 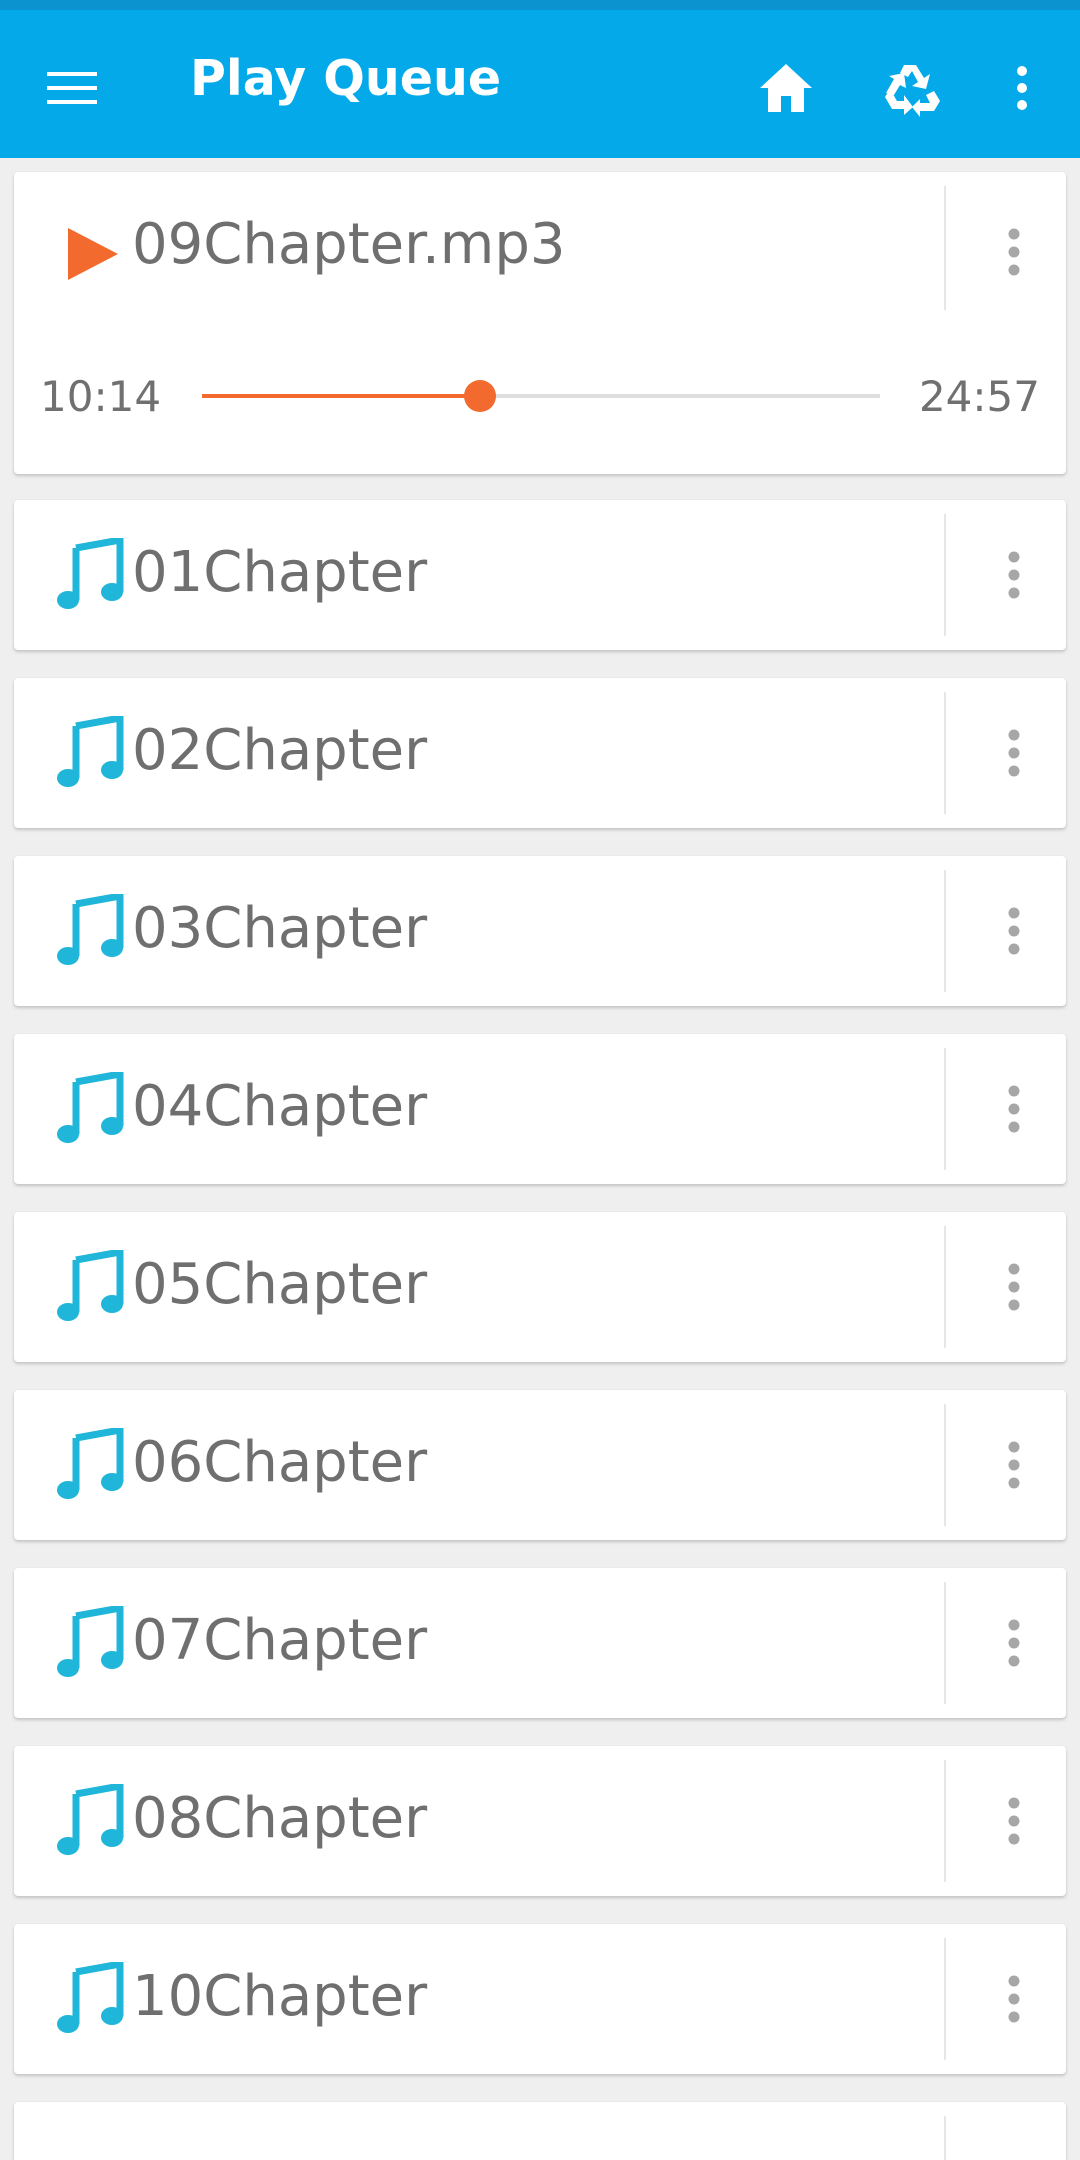 What do you see at coordinates (280, 750) in the screenshot?
I see `queue-item-title: 02Chapter` at bounding box center [280, 750].